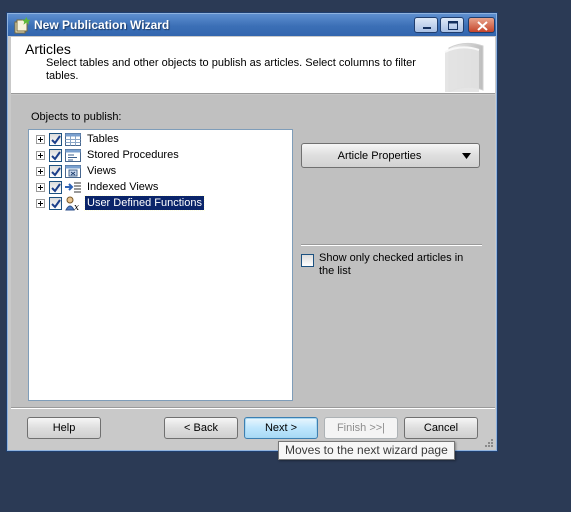 This screenshot has width=571, height=512. What do you see at coordinates (253, 408) in the screenshot?
I see `footer-divider` at bounding box center [253, 408].